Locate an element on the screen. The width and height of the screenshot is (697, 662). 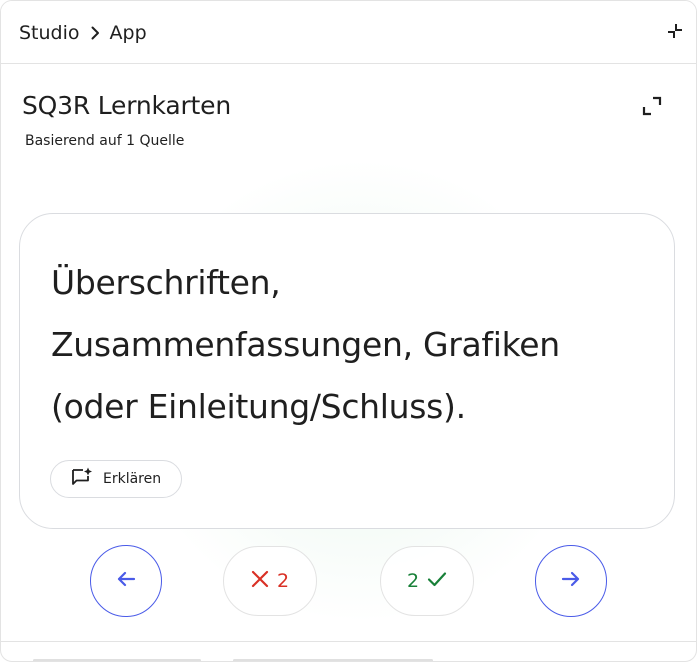
mark-right-button: 2 is located at coordinates (427, 581).